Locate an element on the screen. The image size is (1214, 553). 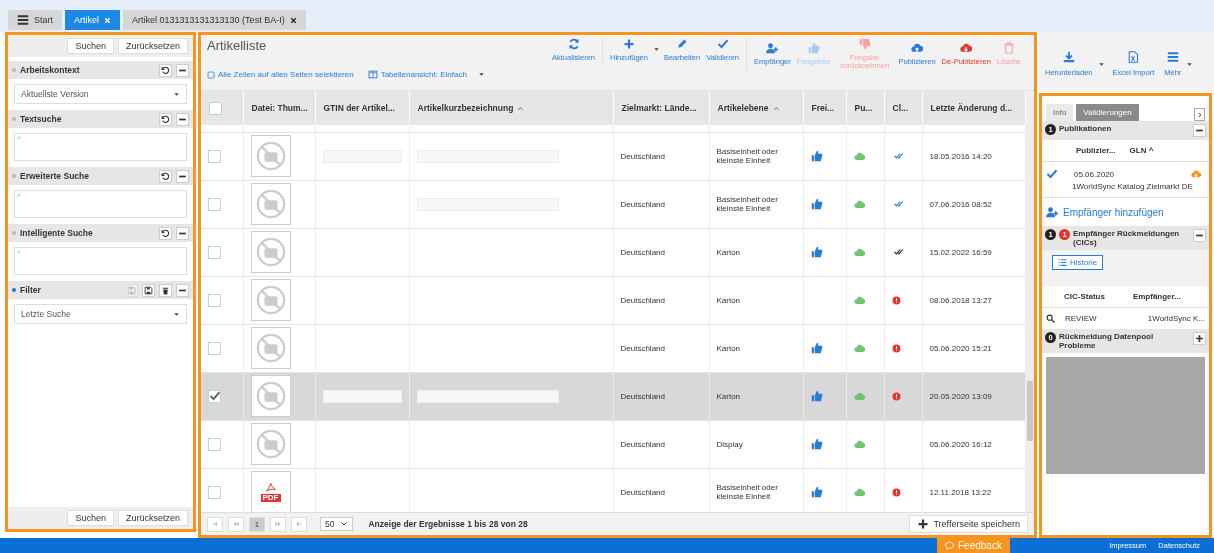
error-icon is located at coordinates (896, 492).